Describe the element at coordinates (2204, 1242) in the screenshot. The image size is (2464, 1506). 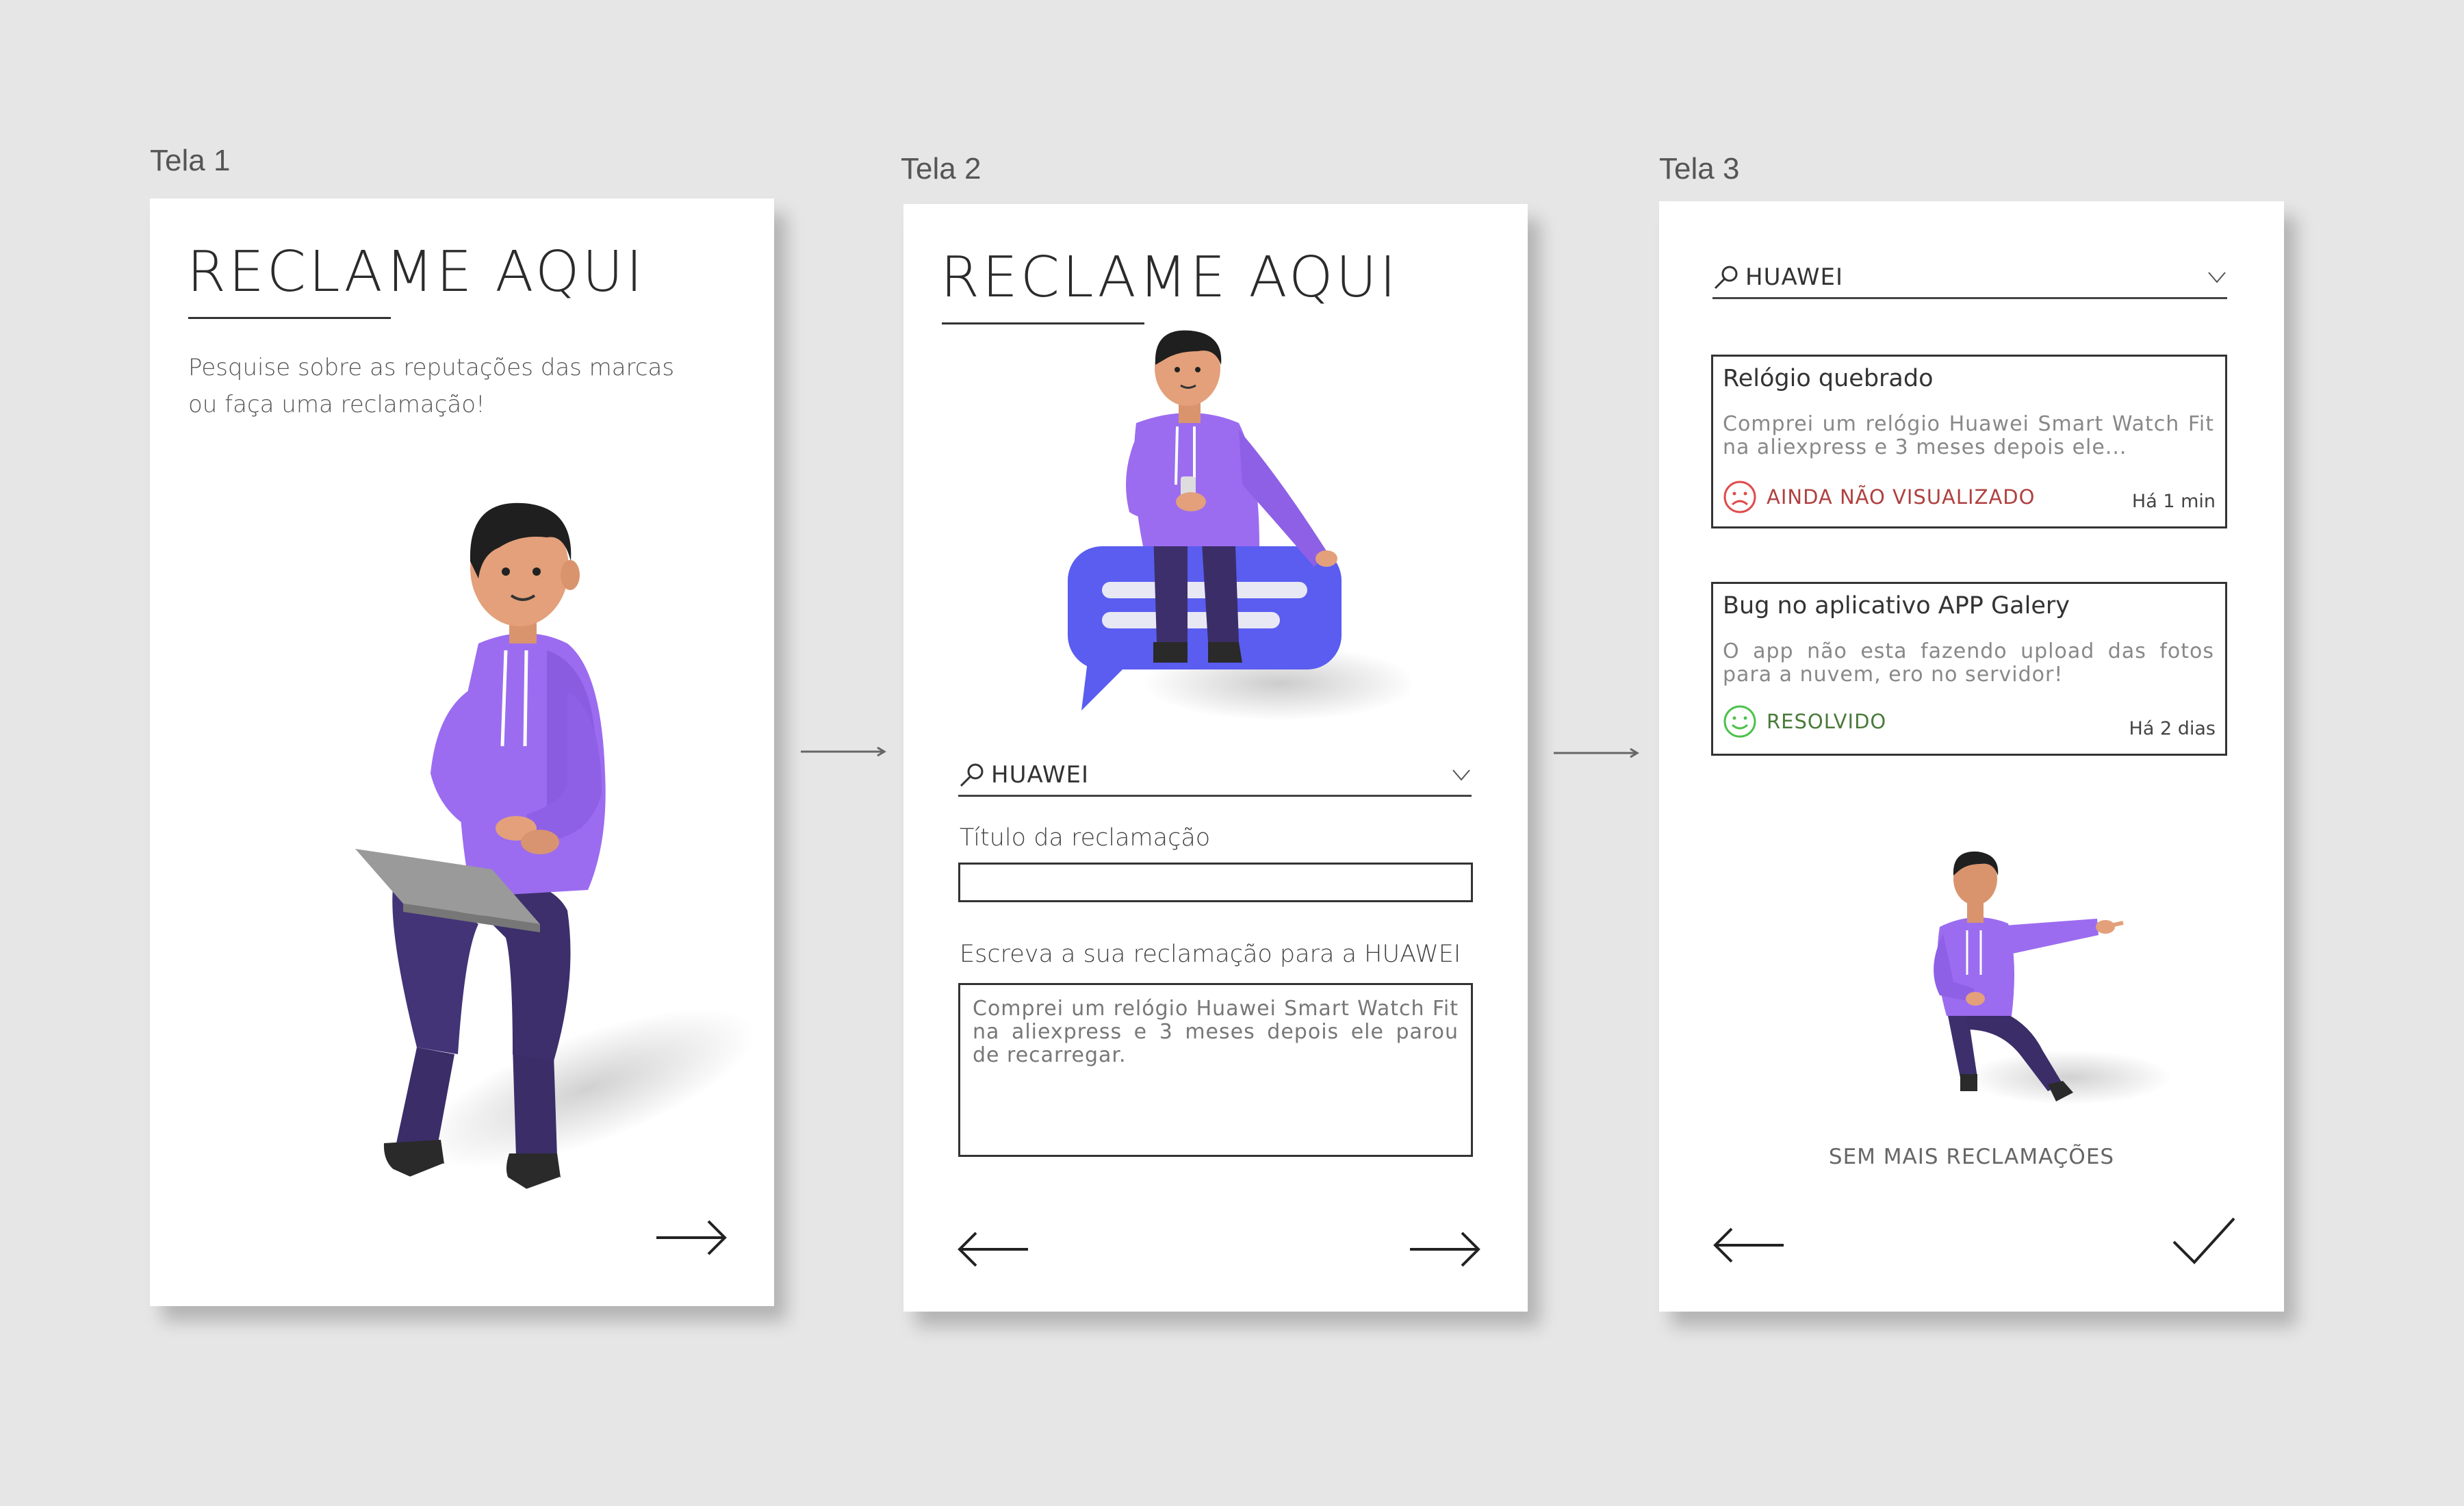
I see `confirm-check-icon` at that location.